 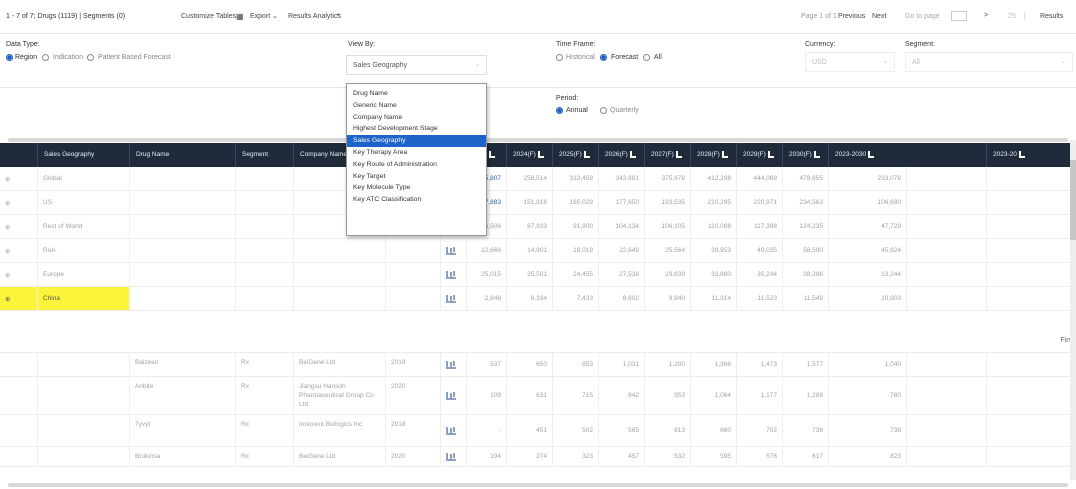 What do you see at coordinates (760, 155) in the screenshot?
I see `header-12: 2029(F)` at bounding box center [760, 155].